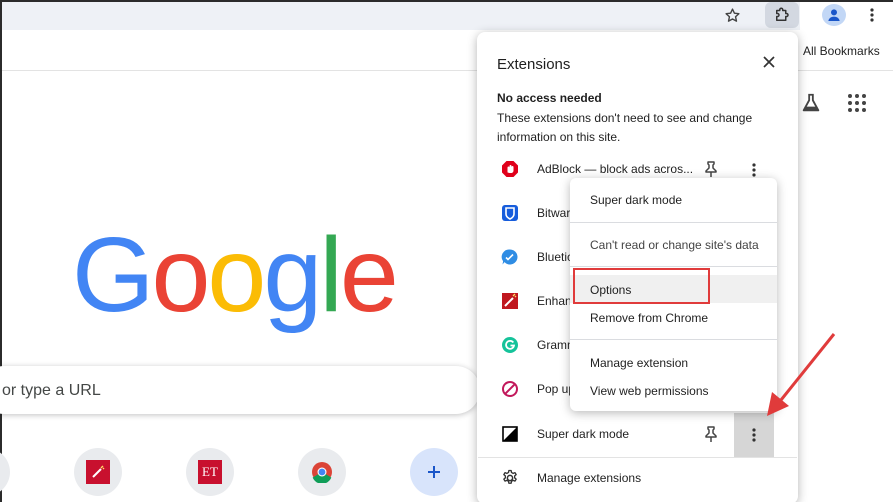 This screenshot has height=502, width=893. Describe the element at coordinates (811, 105) in the screenshot. I see `labs-flask-icon` at that location.